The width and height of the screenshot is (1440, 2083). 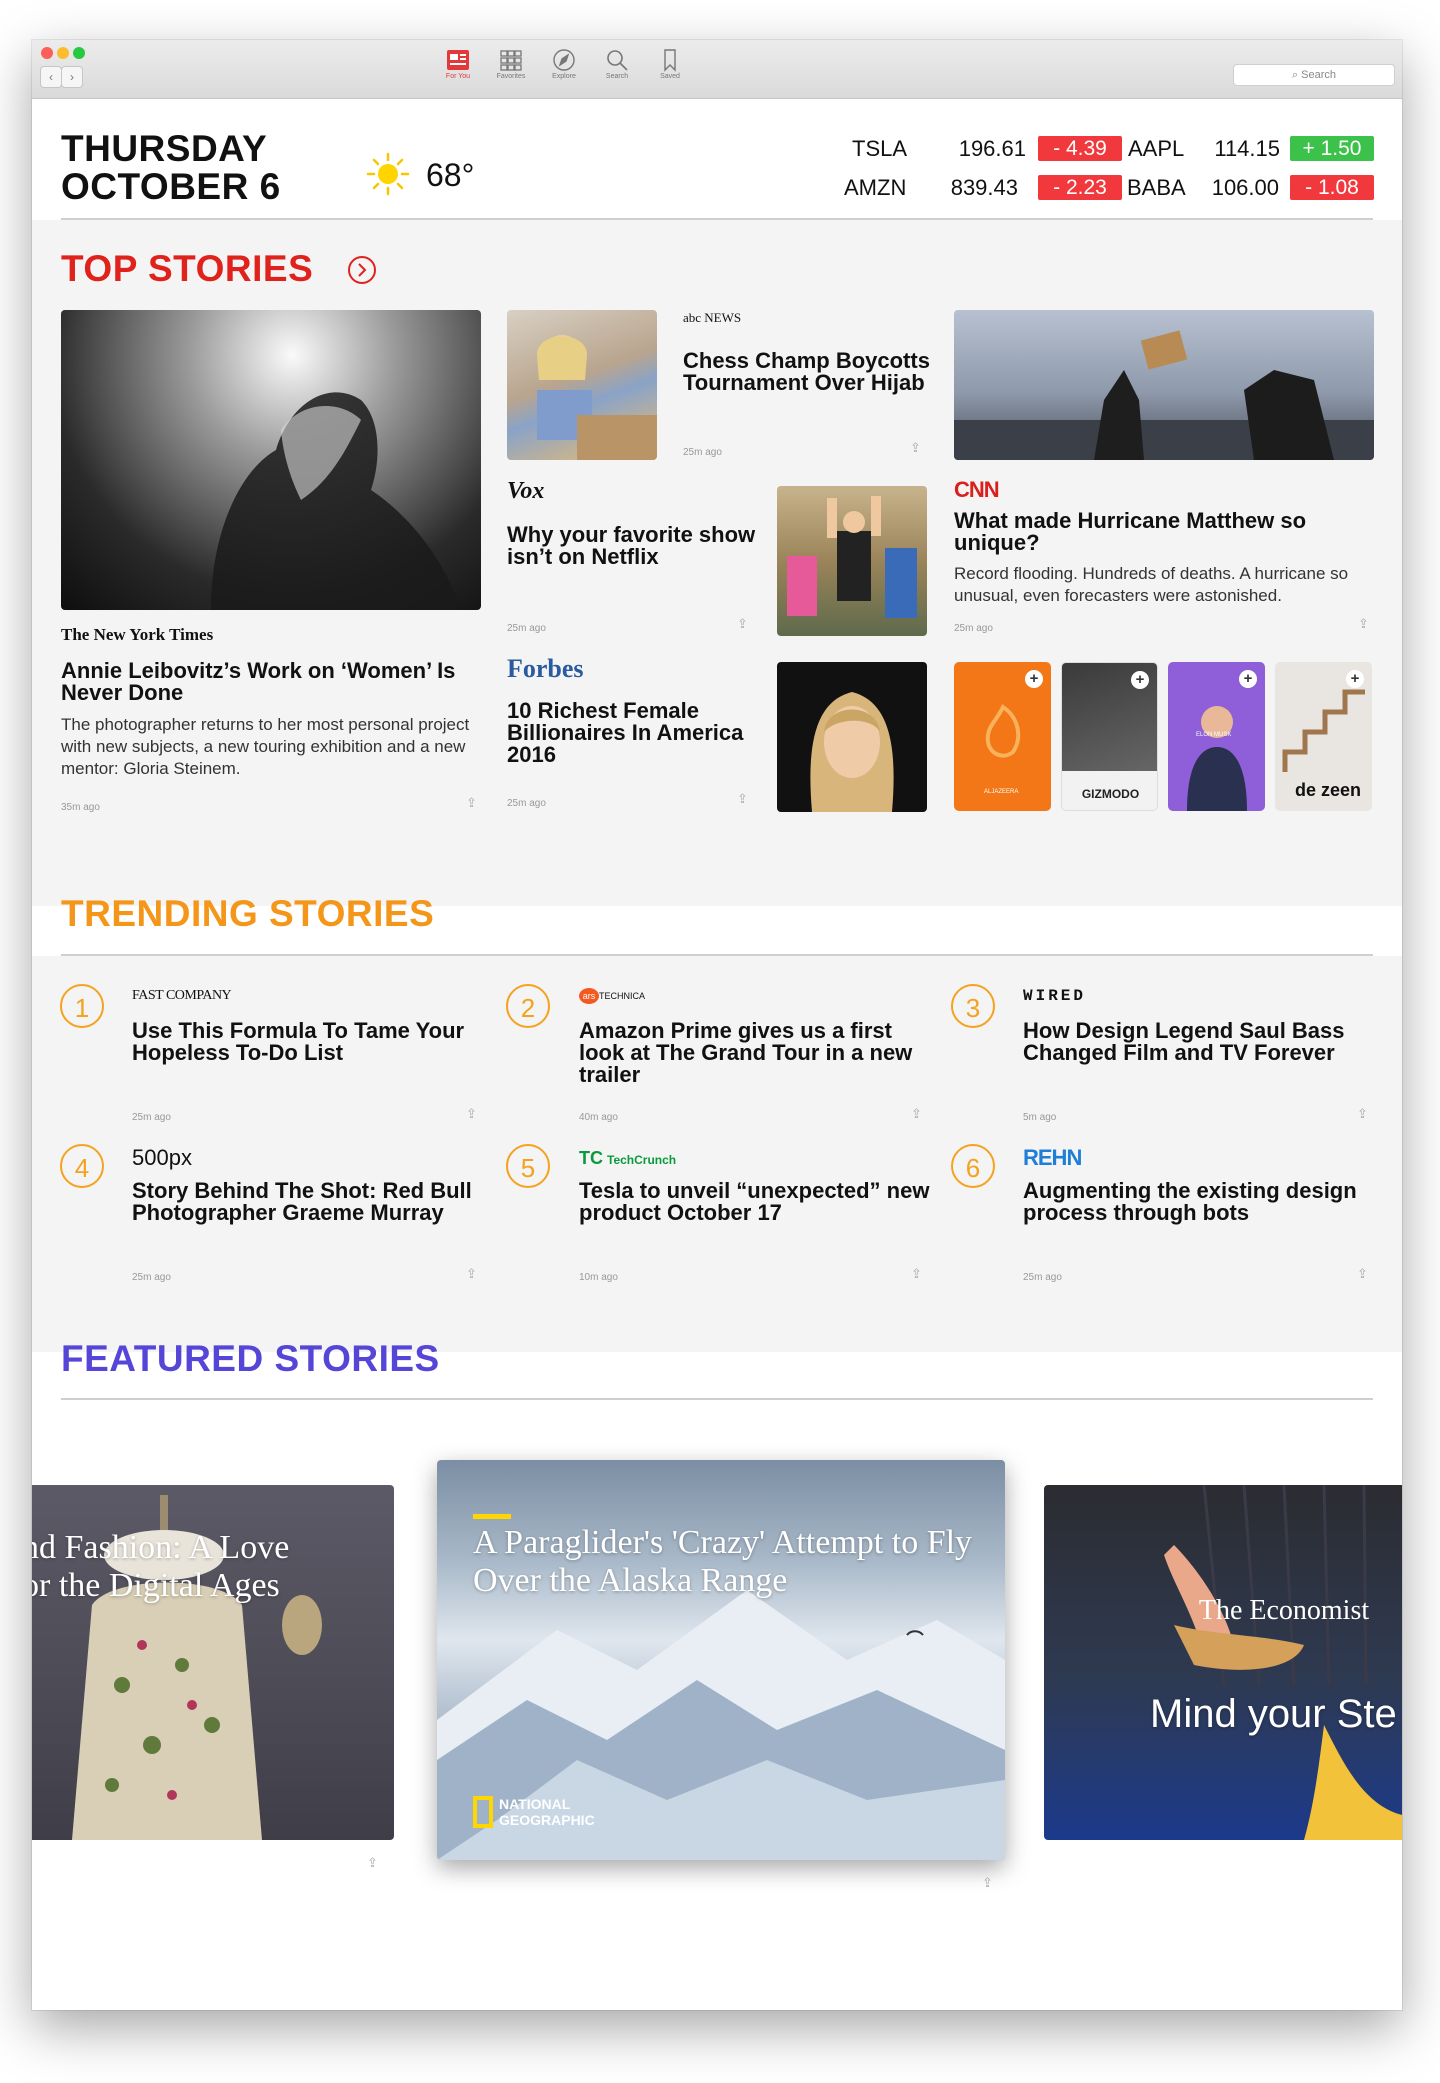 I want to click on featured-card-fashion: nd Fashion: A Love or the Digital Ages, so click(x=213, y=1662).